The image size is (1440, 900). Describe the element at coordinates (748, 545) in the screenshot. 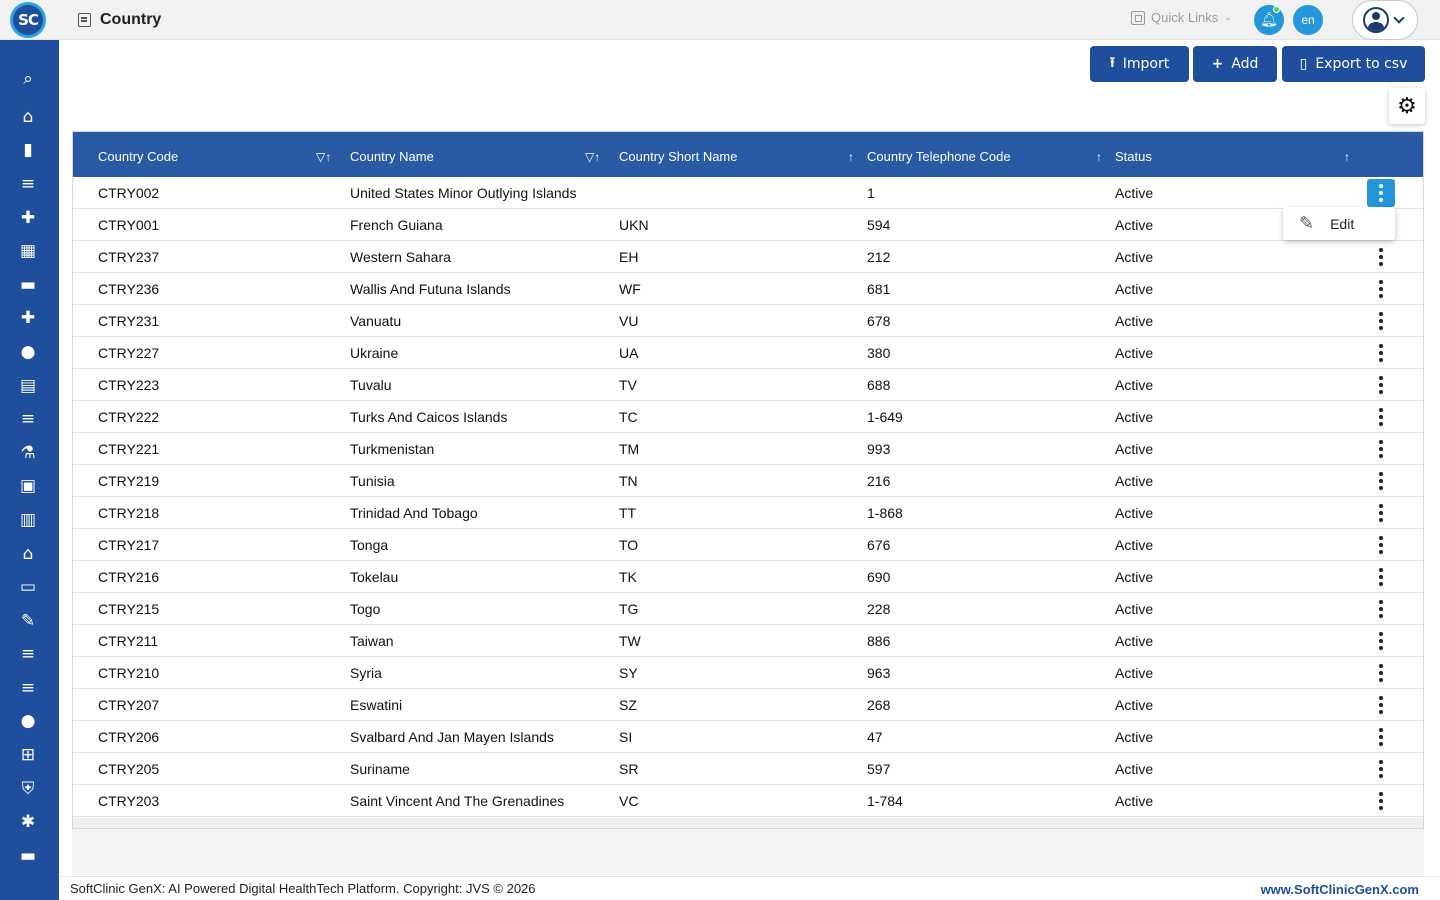

I see `table-row: CTRY217 Tonga TO 676 Active` at that location.